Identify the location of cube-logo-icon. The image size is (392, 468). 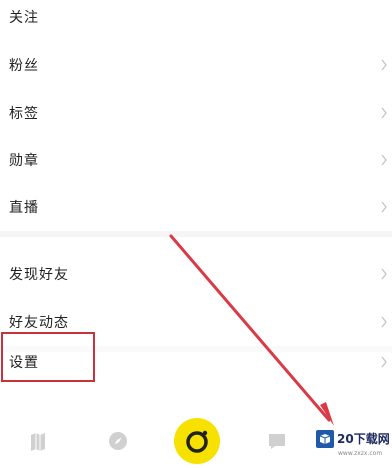
(325, 439).